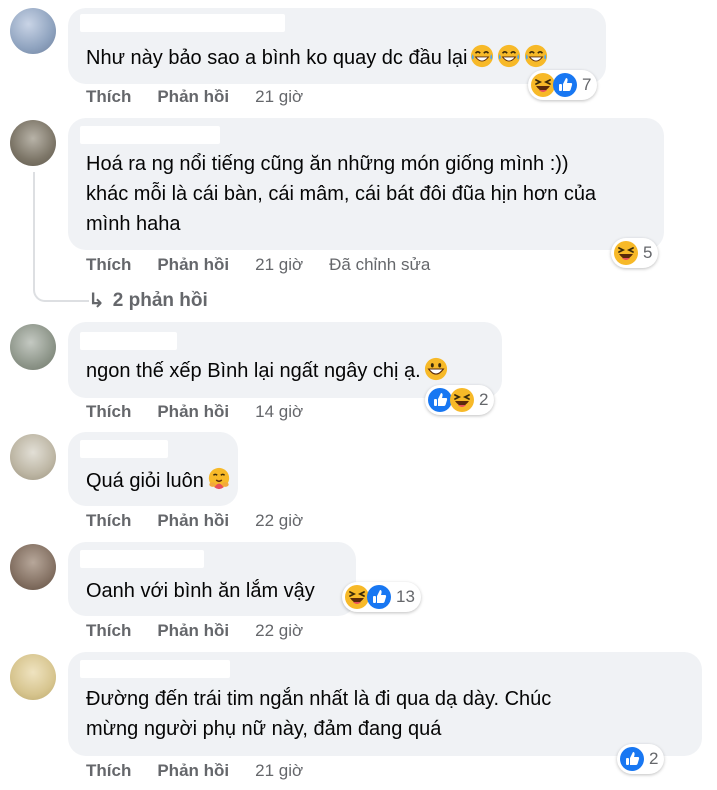  Describe the element at coordinates (279, 412) in the screenshot. I see `timestamp: 14 giờ` at that location.